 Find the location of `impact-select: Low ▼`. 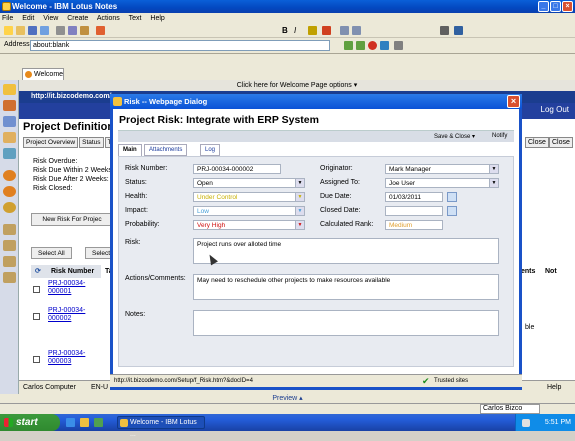

impact-select: Low ▼ is located at coordinates (249, 211).